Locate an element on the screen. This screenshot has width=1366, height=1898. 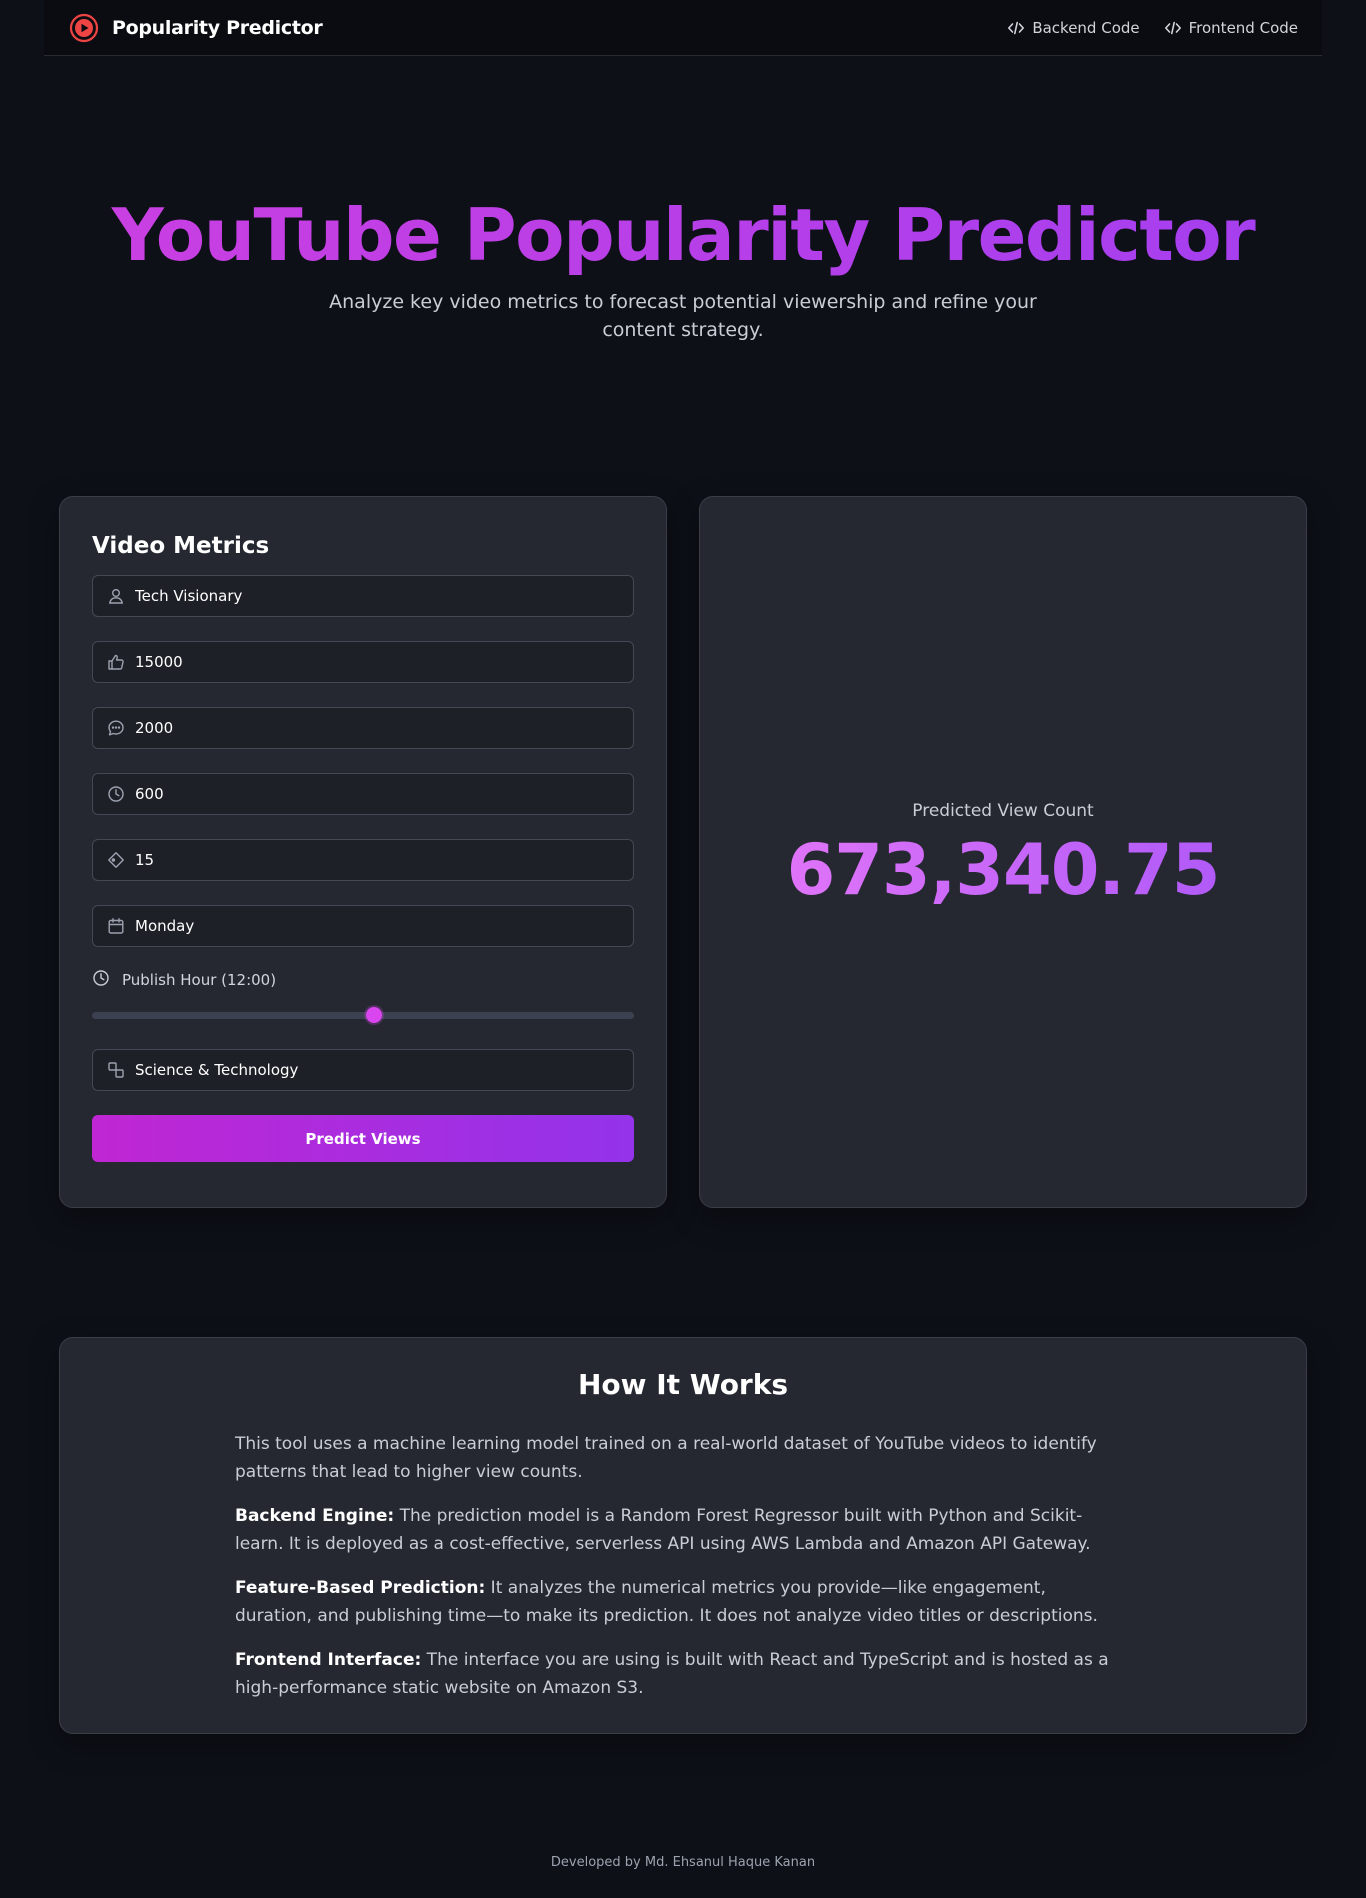
how-item-heading: Feature-Based Prediction: is located at coordinates (360, 1588).